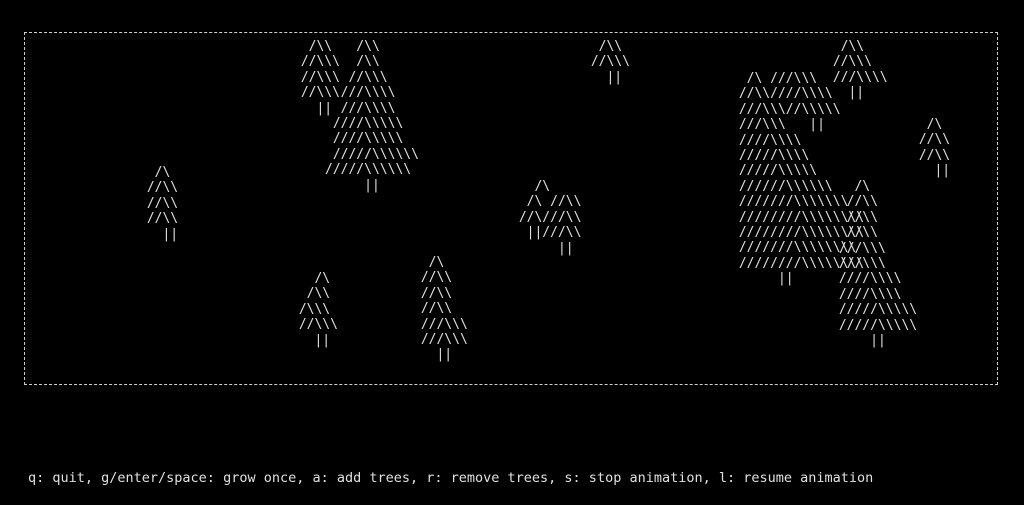  Describe the element at coordinates (444, 309) in the screenshot. I see `tree-6: /\ //\\ //\\ //\\ ///\\\ ///\\\ ||` at that location.